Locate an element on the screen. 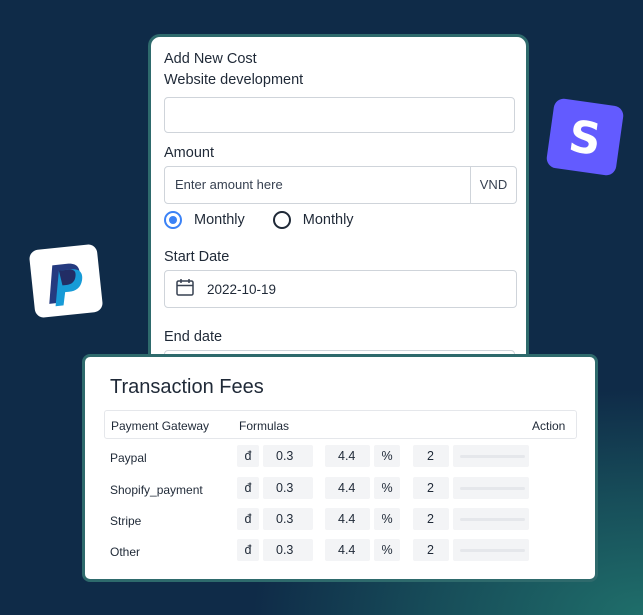 The width and height of the screenshot is (643, 615). radio-unselected-icon is located at coordinates (281, 220).